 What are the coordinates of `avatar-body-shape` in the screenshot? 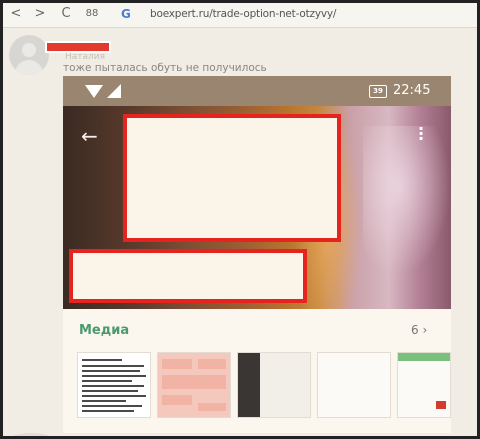 It's located at (29, 67).